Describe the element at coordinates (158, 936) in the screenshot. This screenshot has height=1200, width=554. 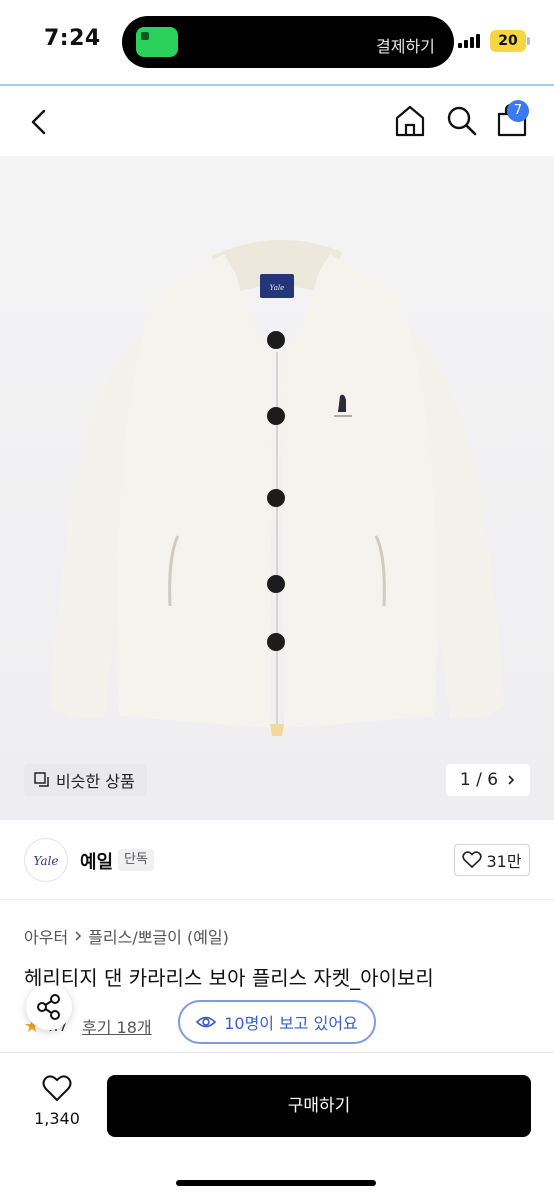
I see `breadcrumb-subcategory: 플리스/뽀글이 (예일)` at that location.